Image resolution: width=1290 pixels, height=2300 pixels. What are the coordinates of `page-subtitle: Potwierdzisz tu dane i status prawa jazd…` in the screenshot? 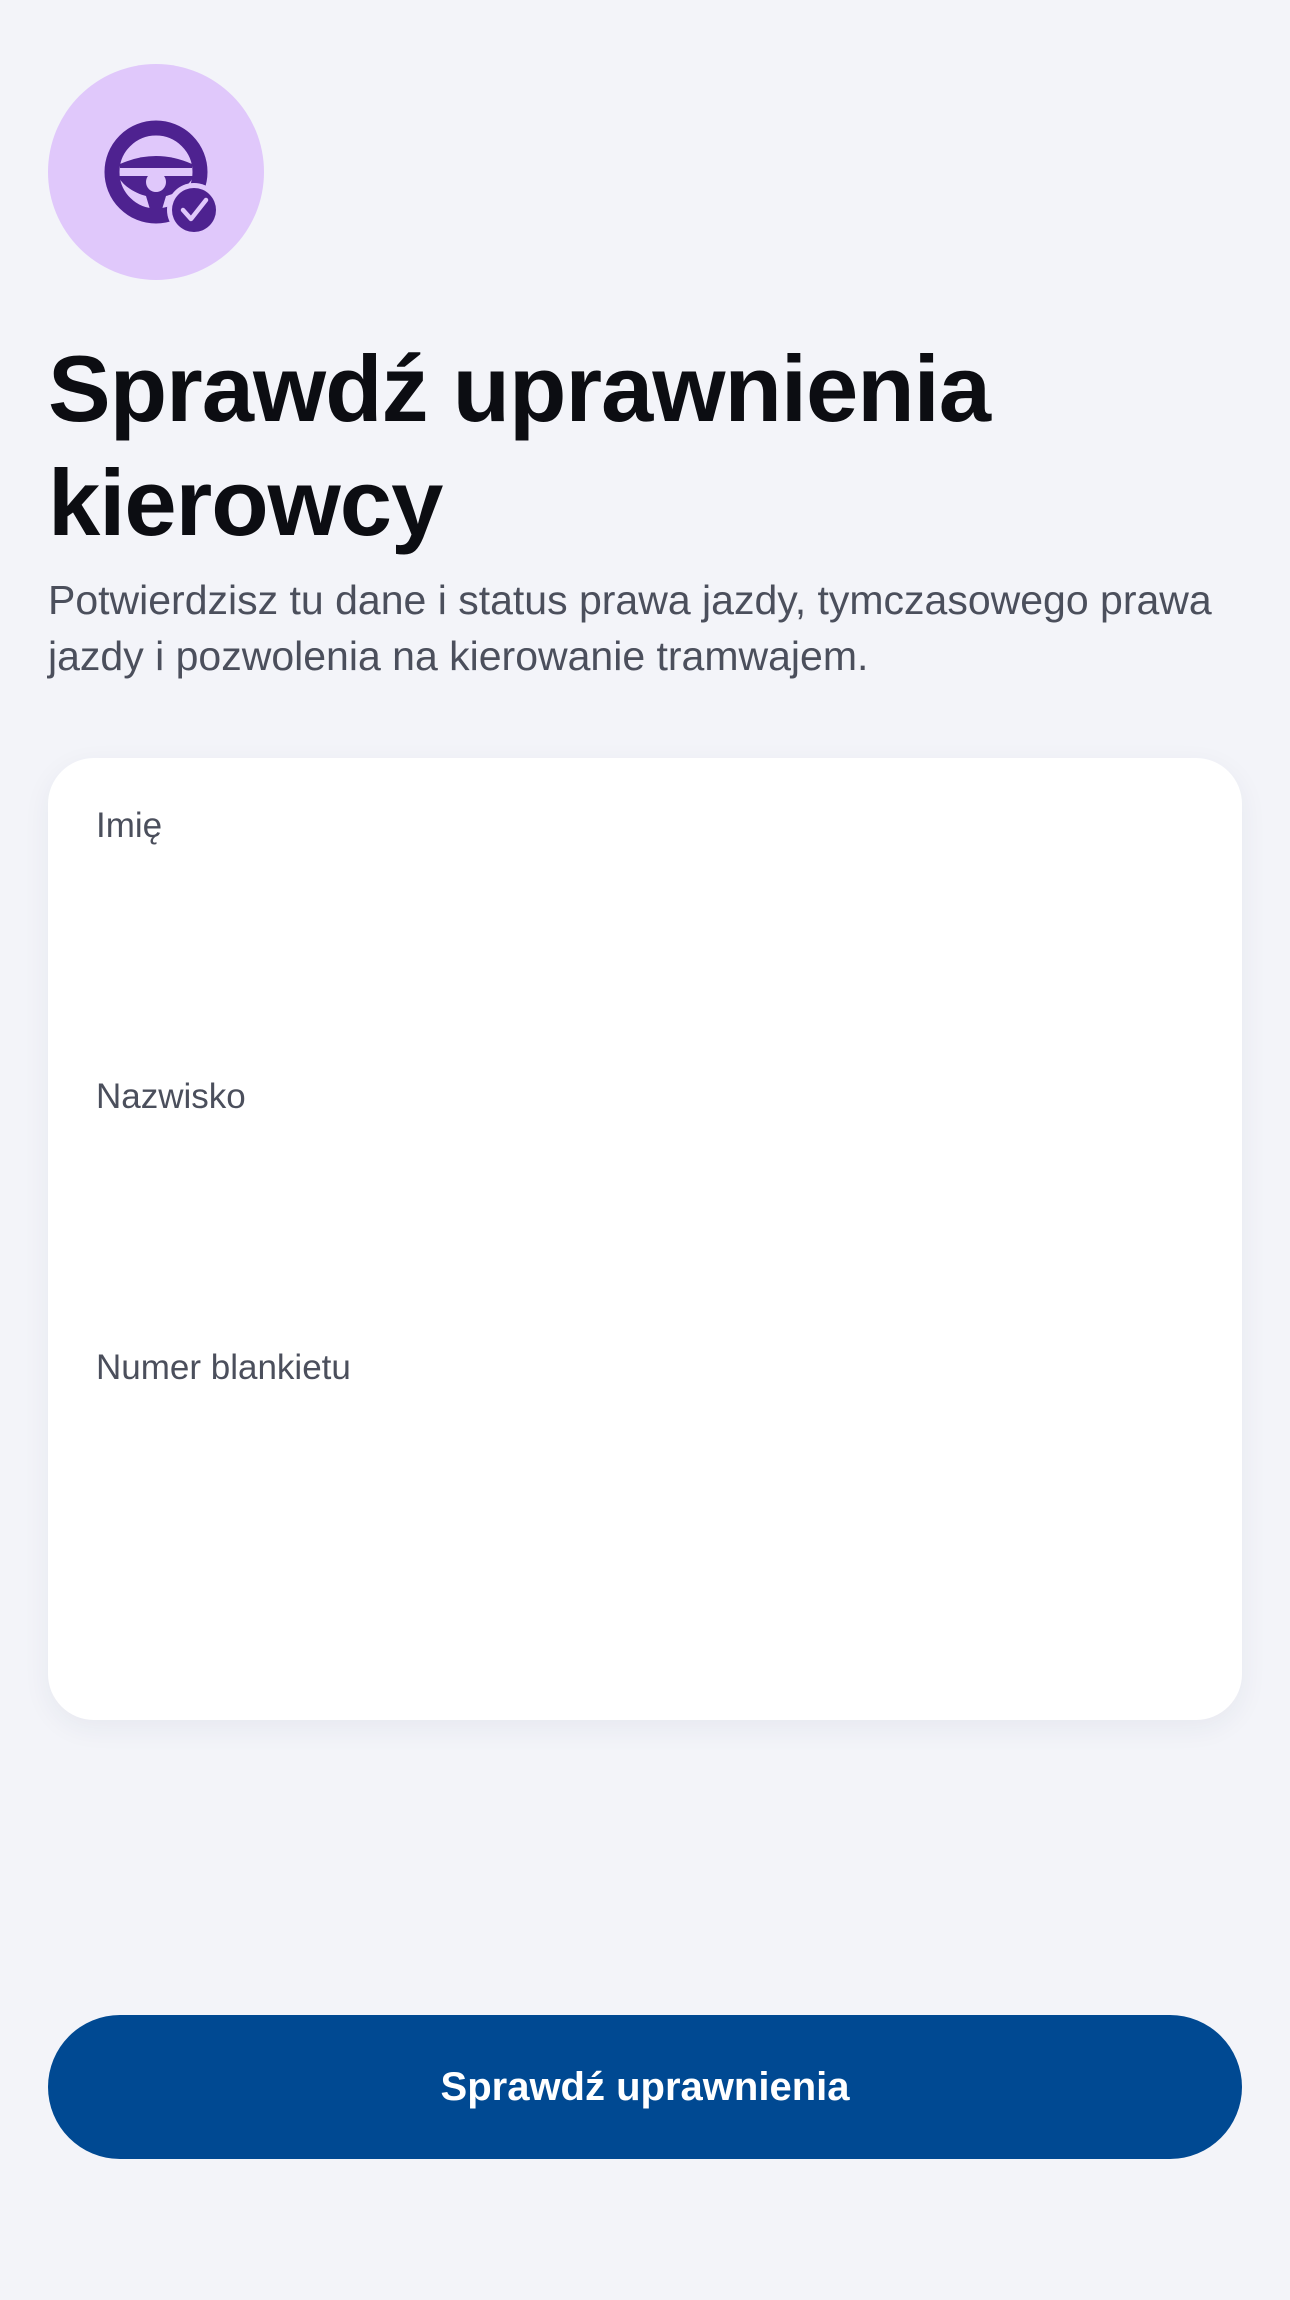 It's located at (630, 628).